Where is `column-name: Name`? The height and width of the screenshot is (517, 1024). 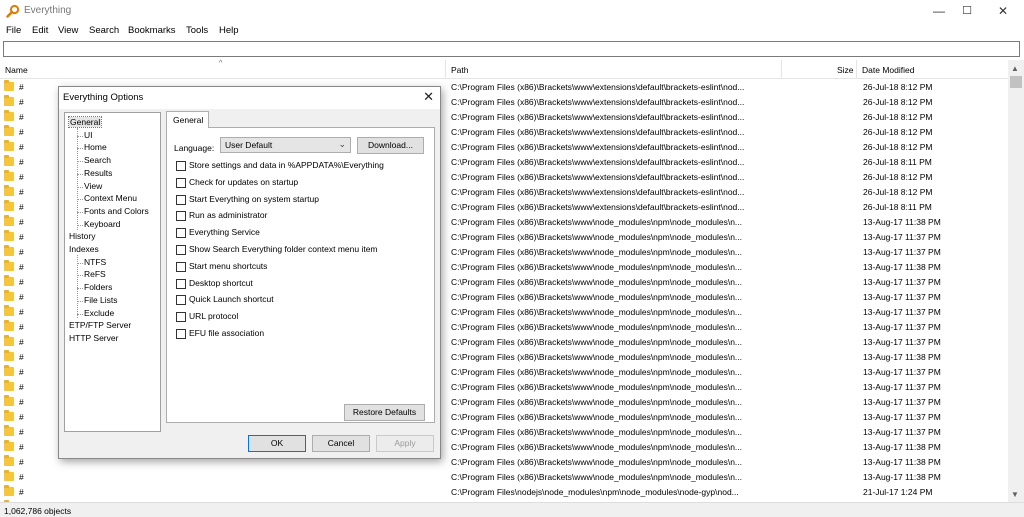 column-name: Name is located at coordinates (16, 70).